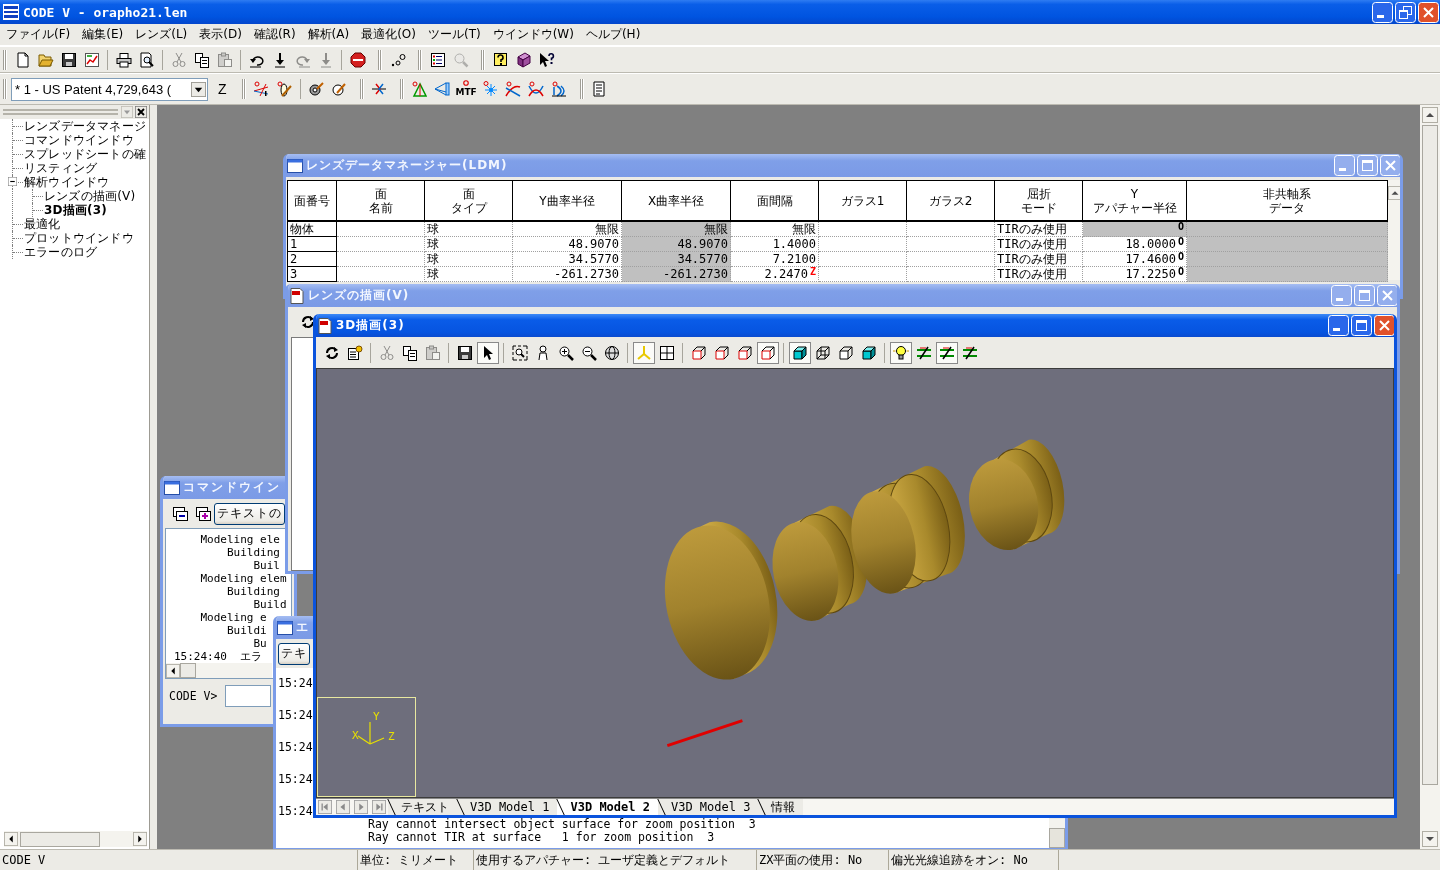  What do you see at coordinates (141, 112) in the screenshot?
I see `close-icon` at bounding box center [141, 112].